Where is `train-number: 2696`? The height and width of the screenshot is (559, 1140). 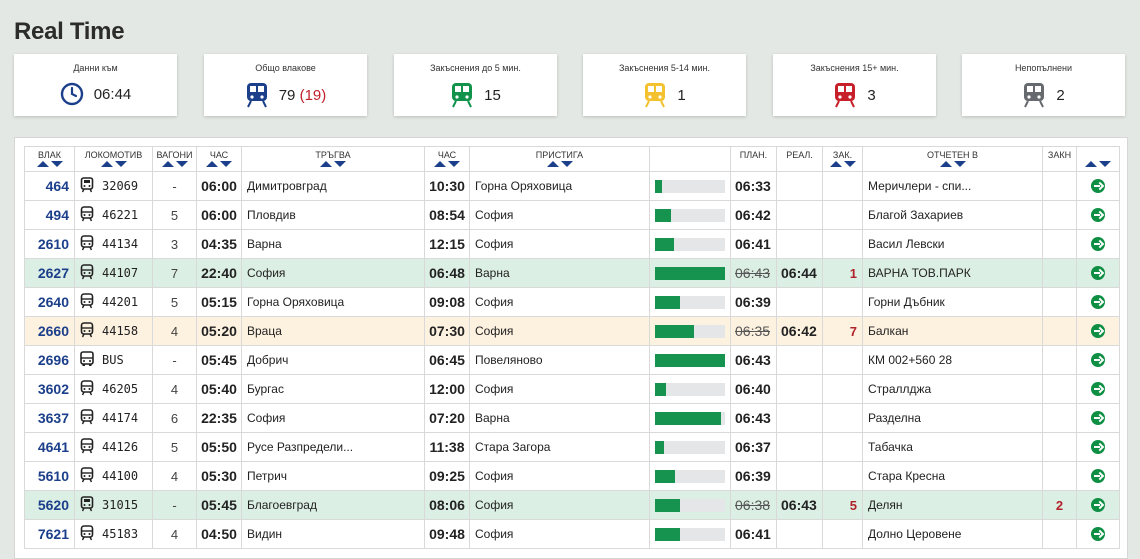 train-number: 2696 is located at coordinates (49, 360).